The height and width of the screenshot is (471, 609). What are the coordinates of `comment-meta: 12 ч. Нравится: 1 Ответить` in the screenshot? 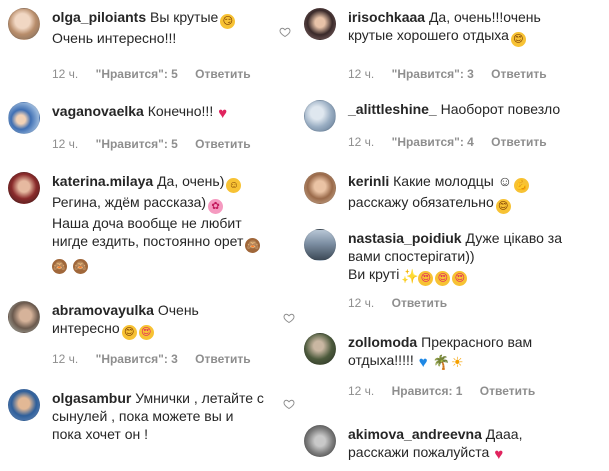 It's located at (448, 391).